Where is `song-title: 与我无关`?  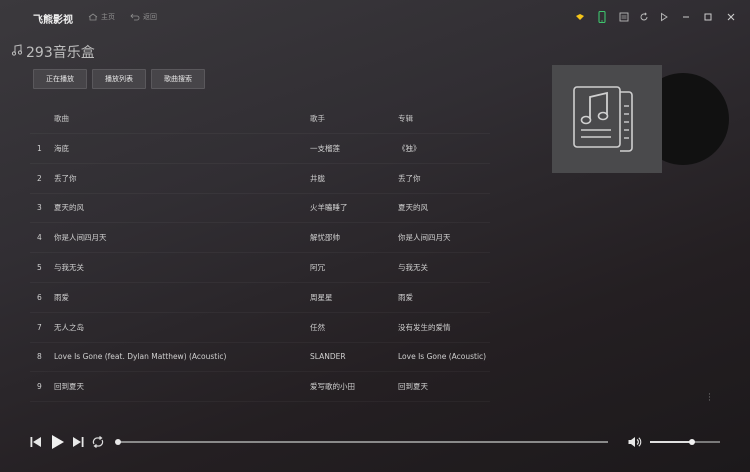 song-title: 与我无关 is located at coordinates (69, 268).